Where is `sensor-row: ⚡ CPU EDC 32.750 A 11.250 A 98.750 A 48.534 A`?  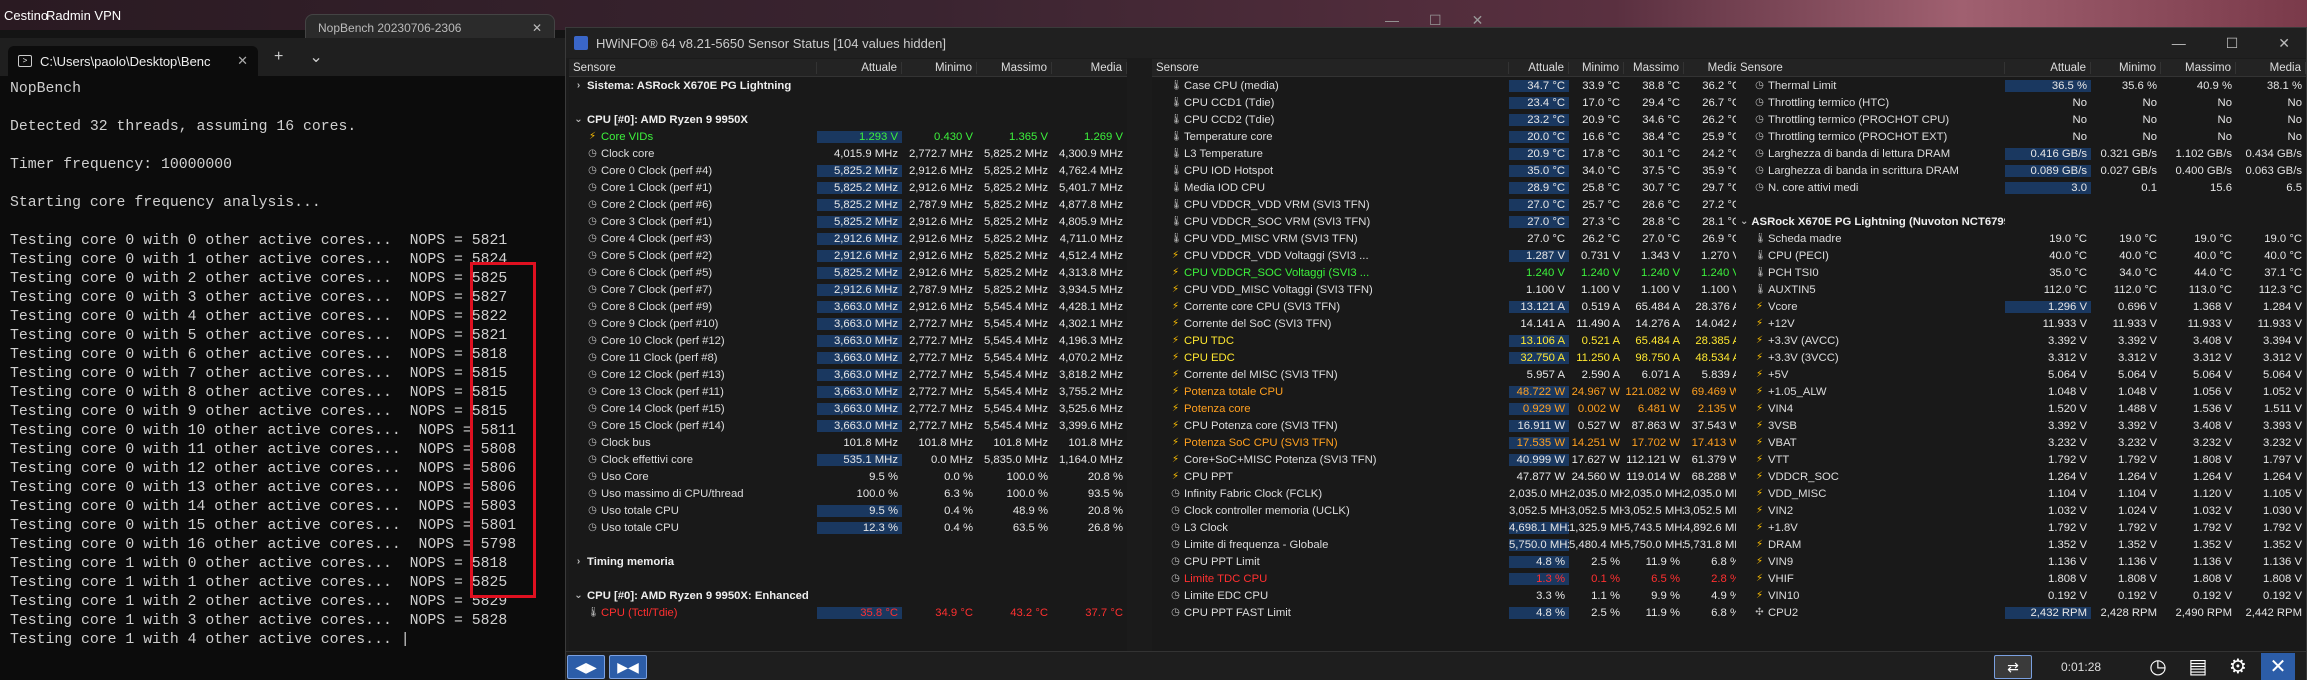 sensor-row: ⚡ CPU EDC 32.750 A 11.250 A 98.750 A 48.534 A is located at coordinates (1448, 357).